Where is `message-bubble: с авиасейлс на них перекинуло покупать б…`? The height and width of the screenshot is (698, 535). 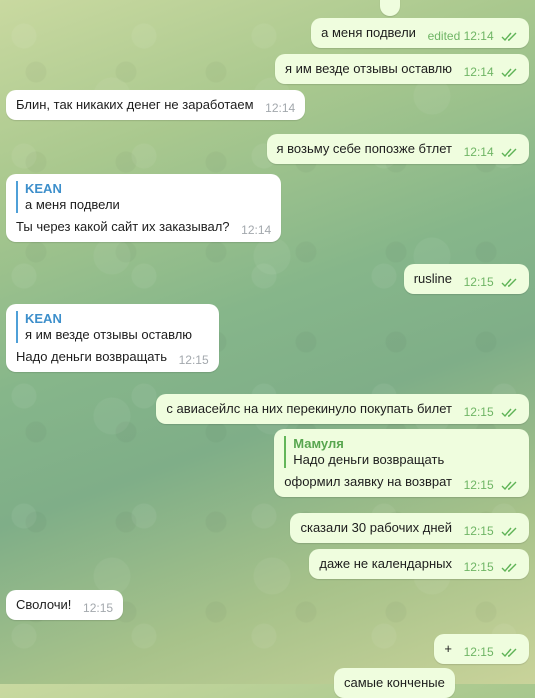 message-bubble: с авиасейлс на них перекинуло покупать б… is located at coordinates (342, 409).